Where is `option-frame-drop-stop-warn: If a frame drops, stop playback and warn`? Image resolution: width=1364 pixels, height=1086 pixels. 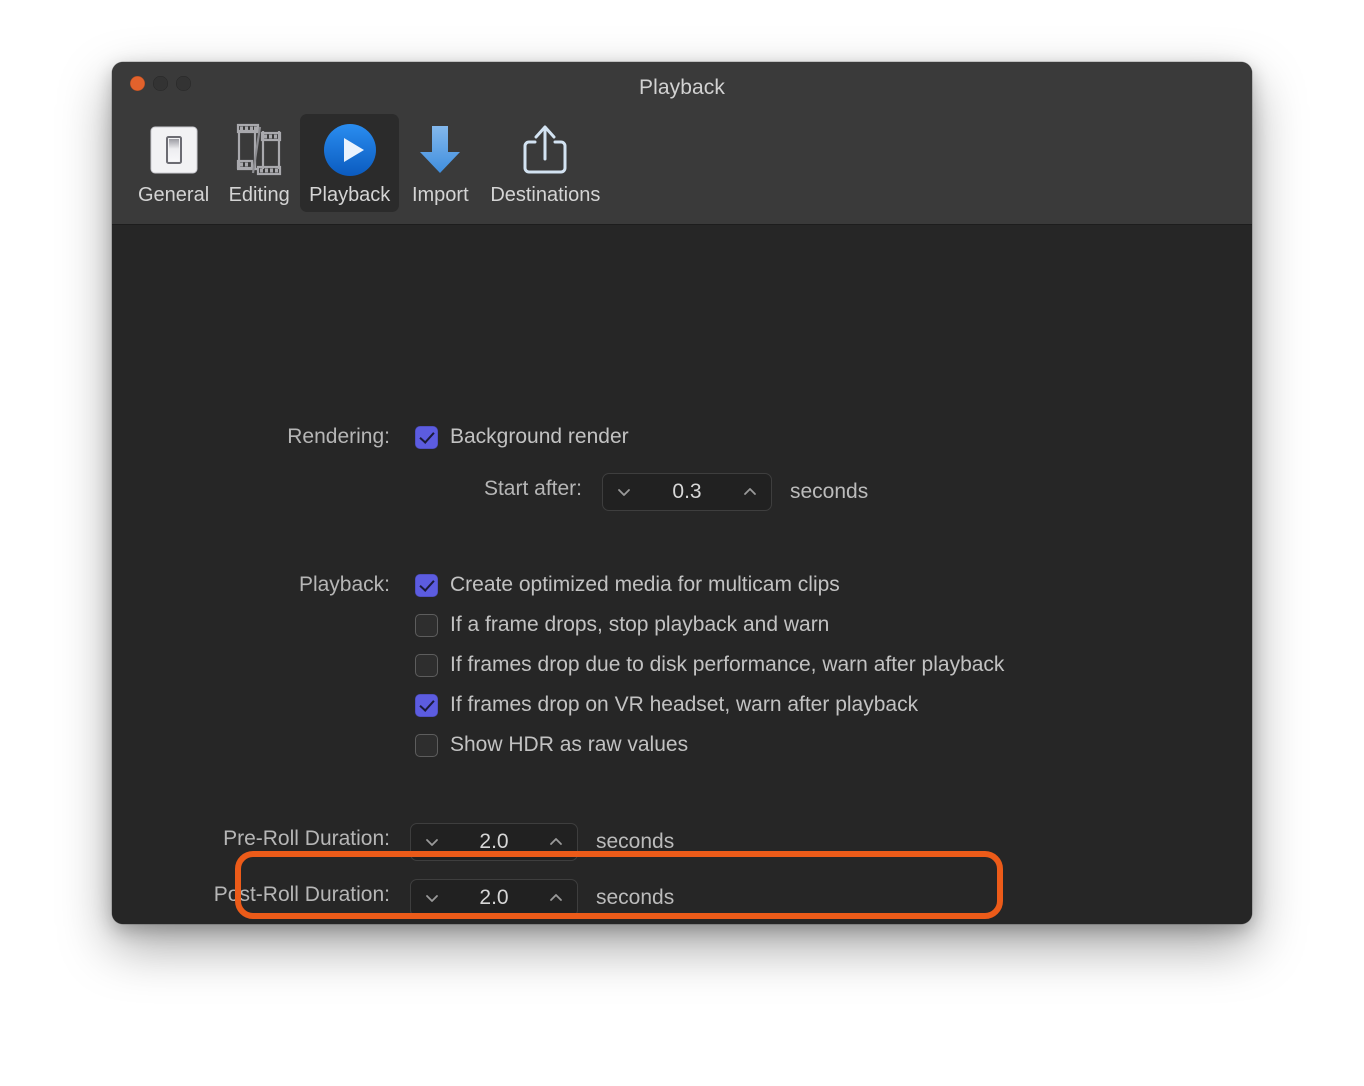
option-frame-drop-stop-warn: If a frame drops, stop playback and warn is located at coordinates (622, 625).